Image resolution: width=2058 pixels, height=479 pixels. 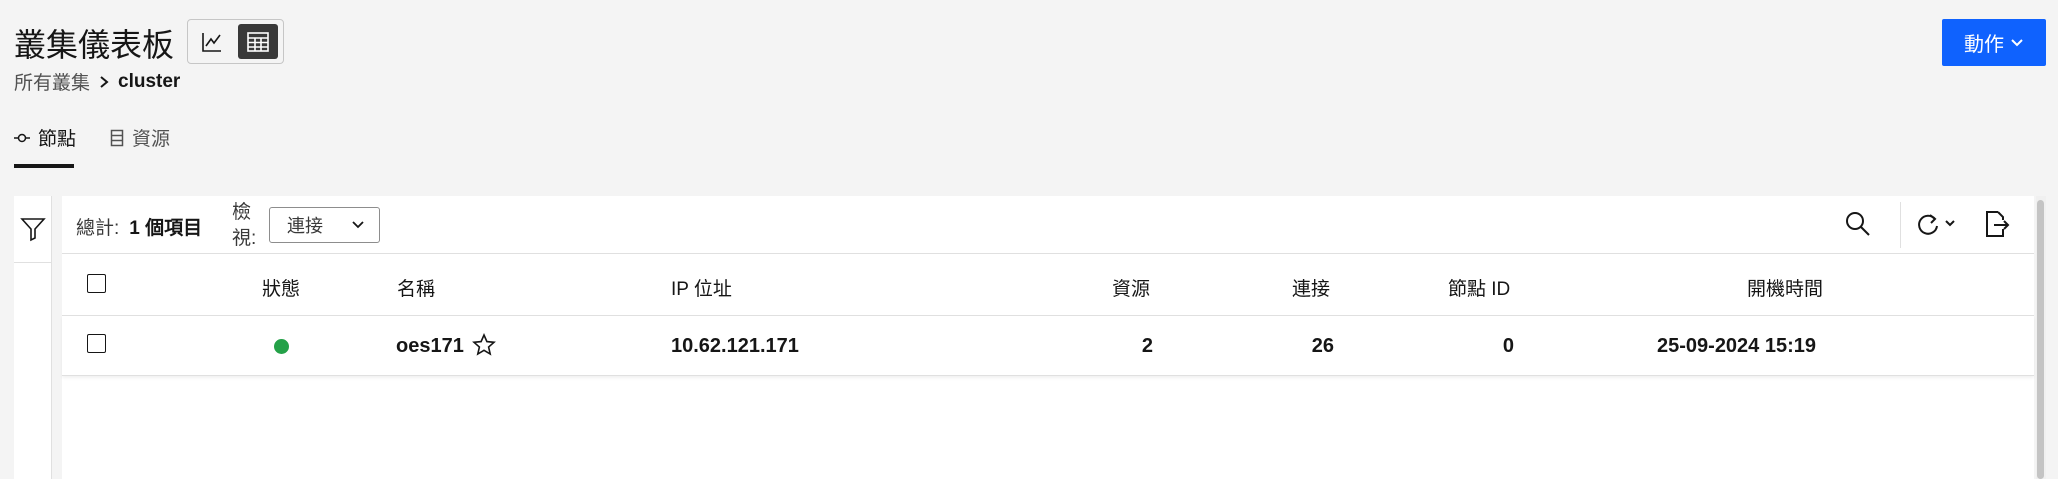 I want to click on export-button, so click(x=1996, y=226).